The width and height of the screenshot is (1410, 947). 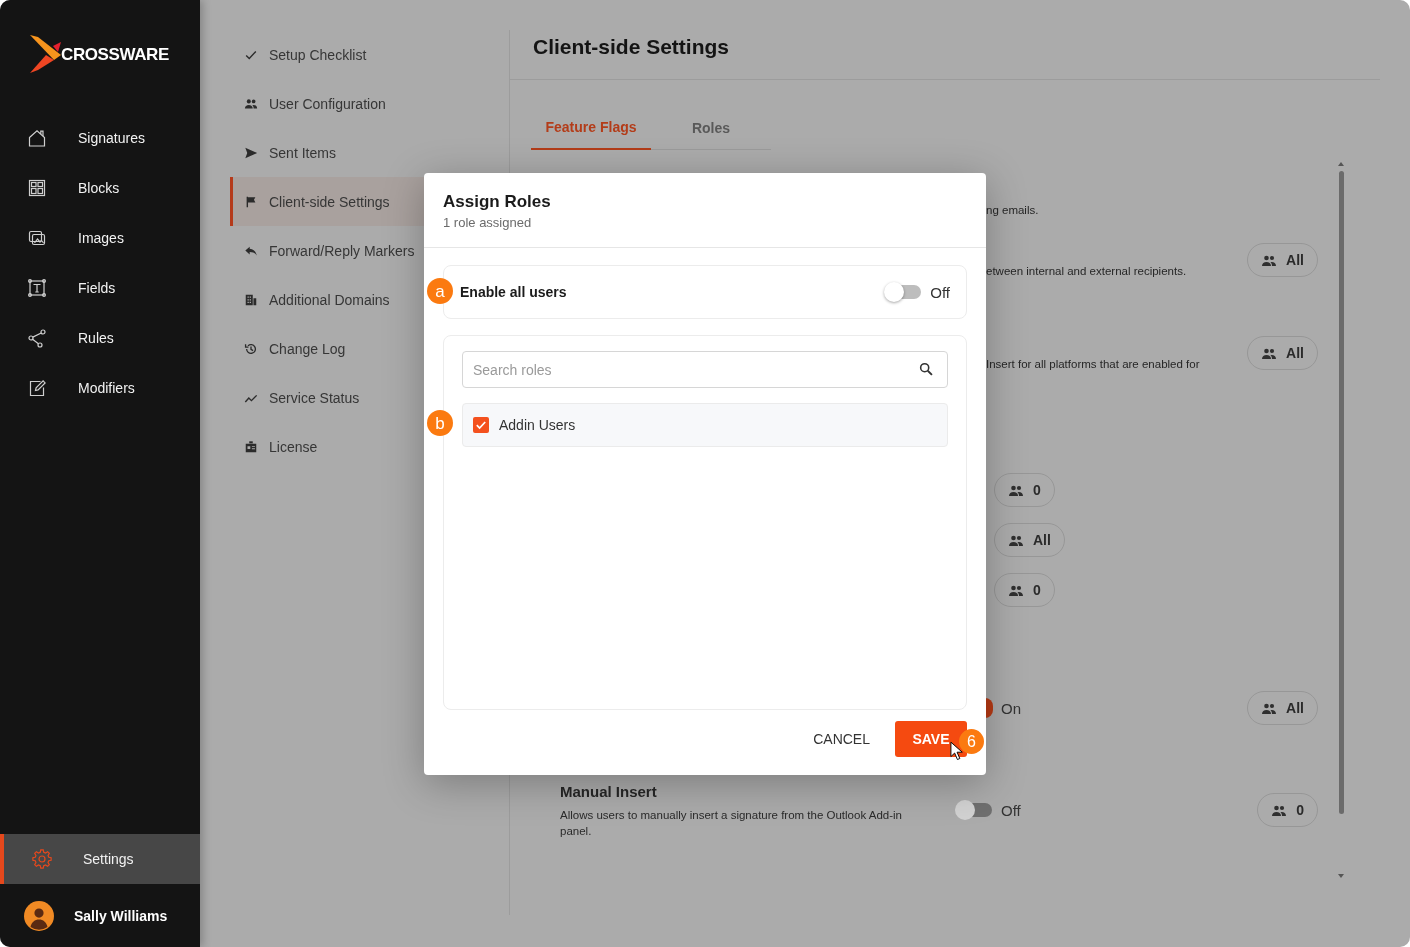 What do you see at coordinates (37, 388) in the screenshot?
I see `edit-icon` at bounding box center [37, 388].